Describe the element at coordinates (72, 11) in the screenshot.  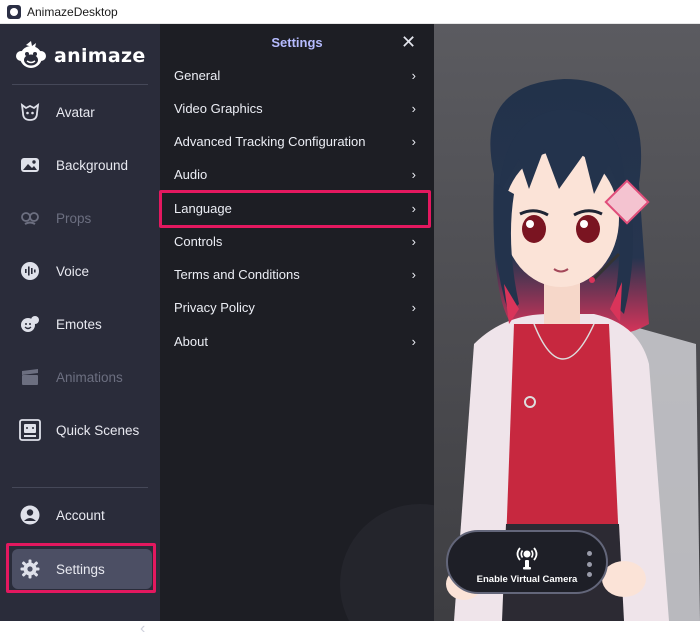
I see `window-title: AnimazeDesktop` at that location.